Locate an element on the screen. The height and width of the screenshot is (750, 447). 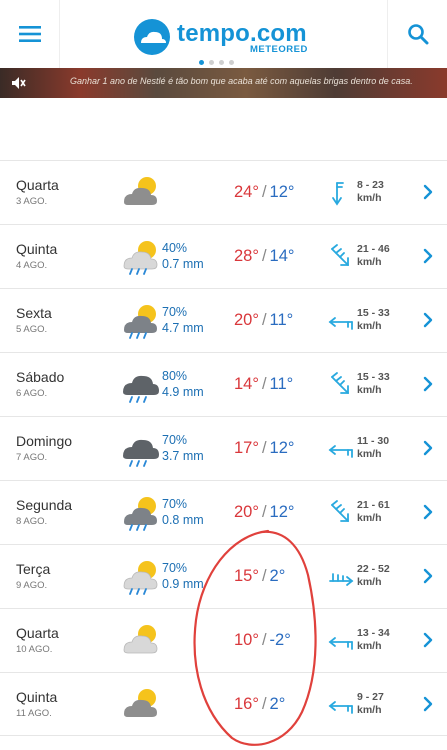
menu-button is located at coordinates (30, 34).